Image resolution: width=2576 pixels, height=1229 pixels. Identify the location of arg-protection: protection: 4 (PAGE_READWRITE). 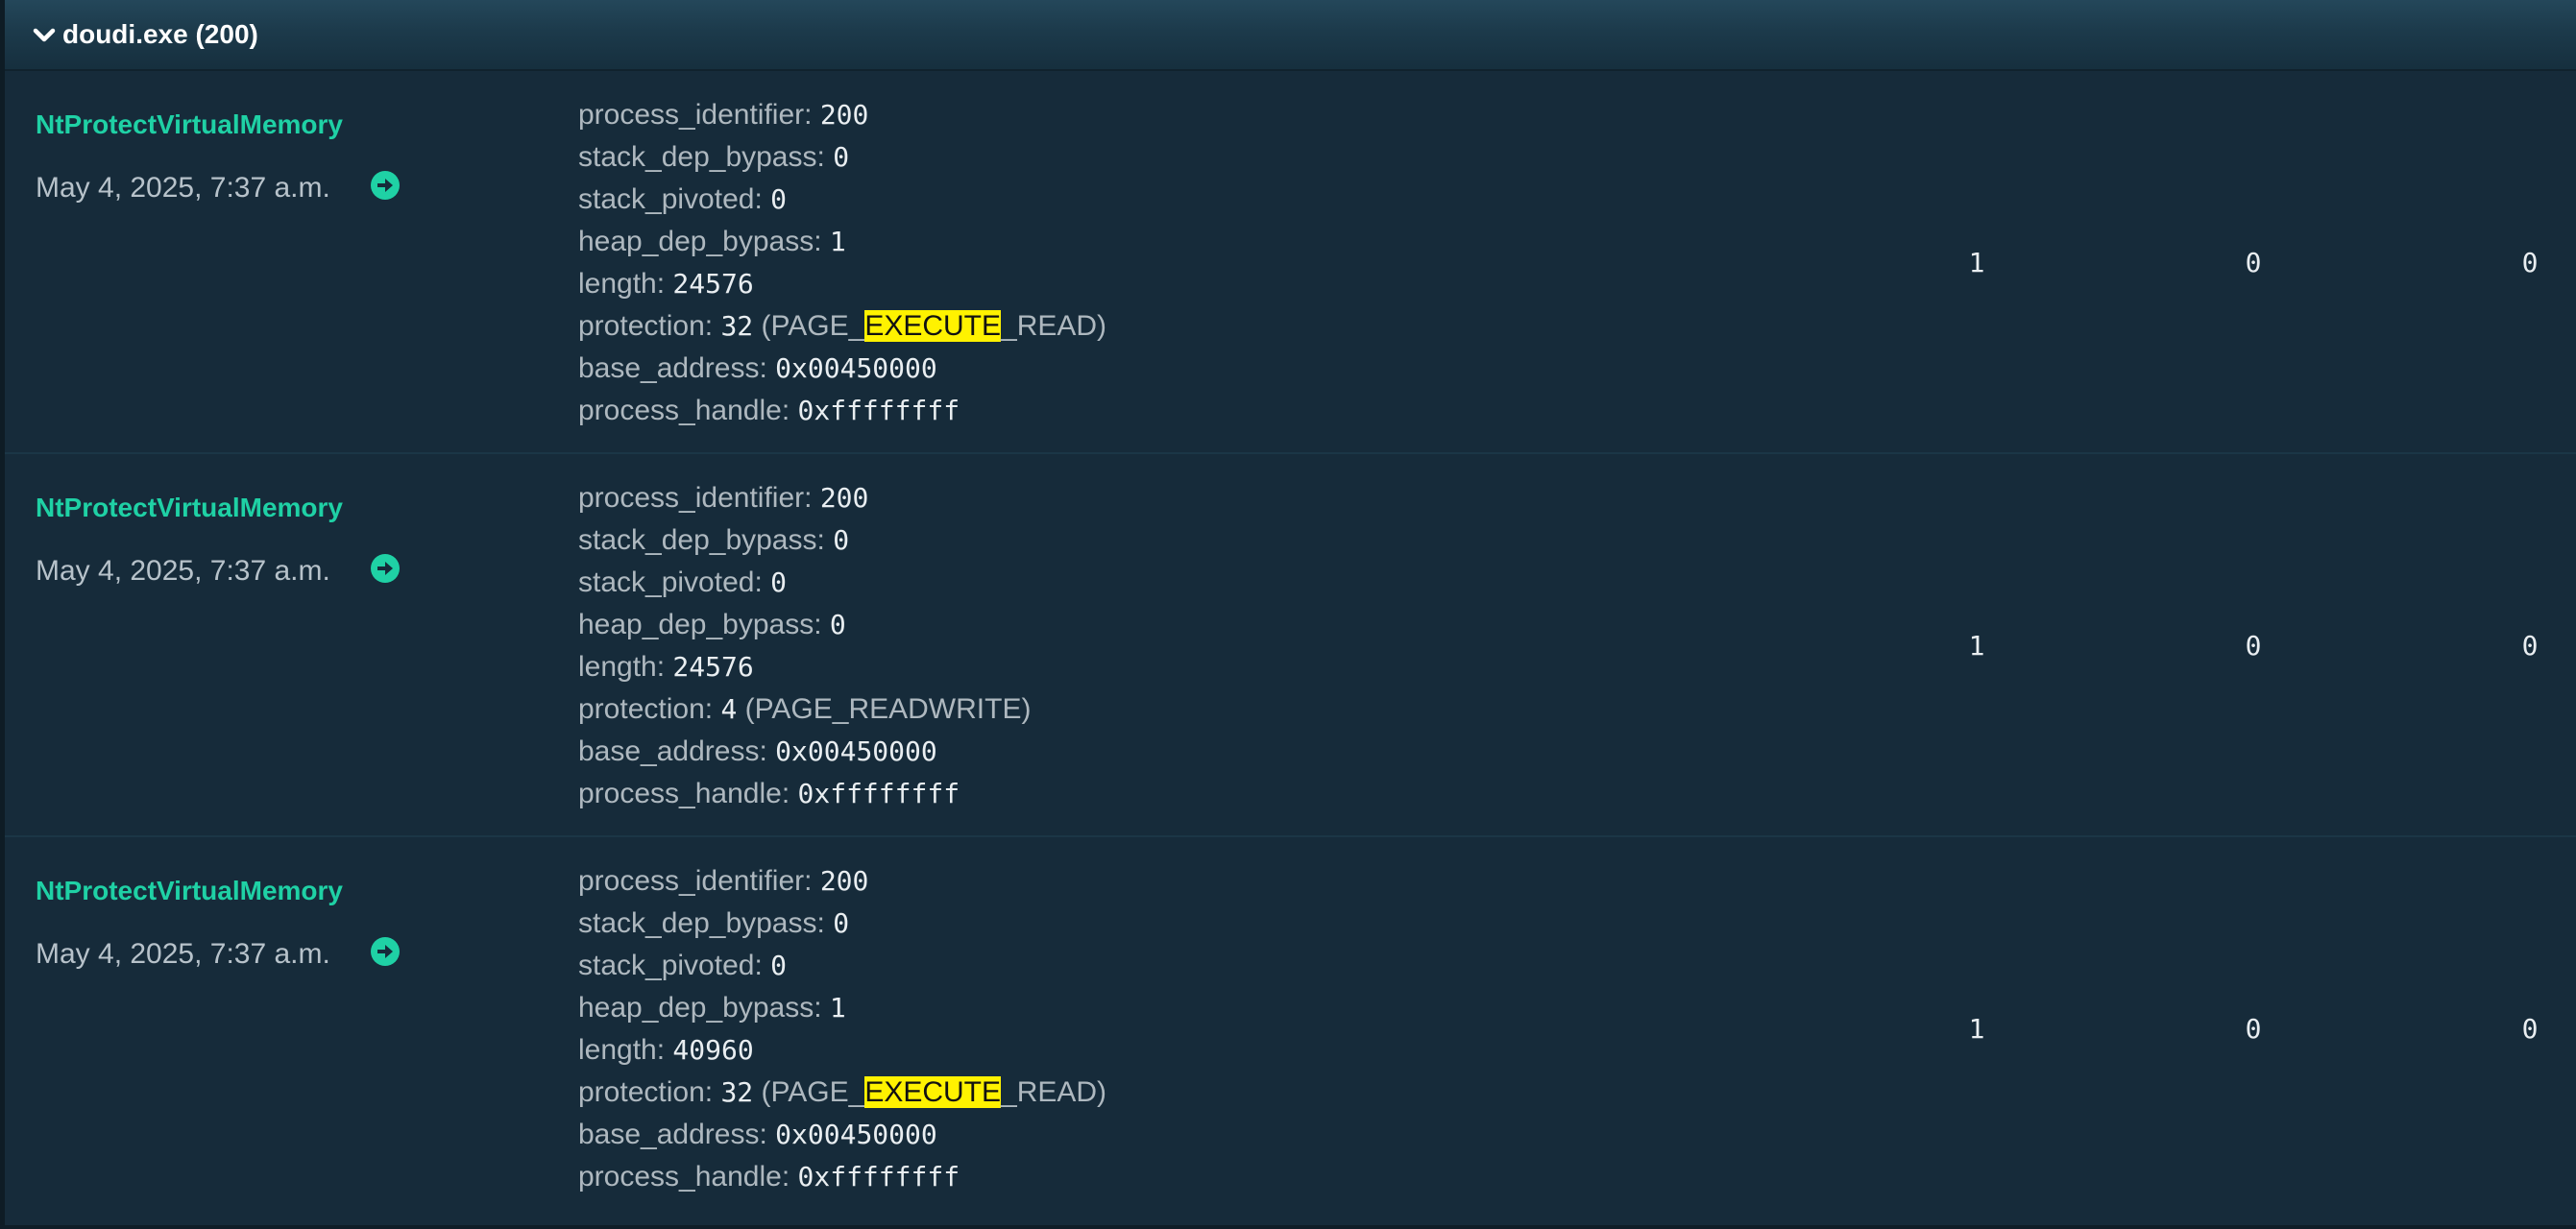
(804, 710).